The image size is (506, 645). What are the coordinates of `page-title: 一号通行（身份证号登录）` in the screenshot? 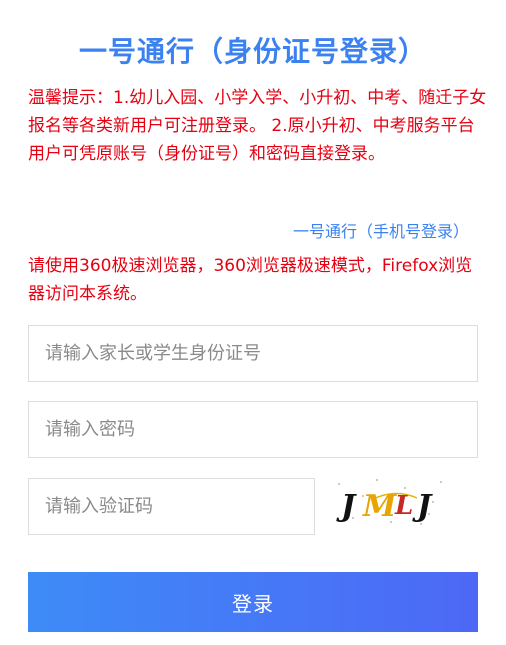 It's located at (252, 51).